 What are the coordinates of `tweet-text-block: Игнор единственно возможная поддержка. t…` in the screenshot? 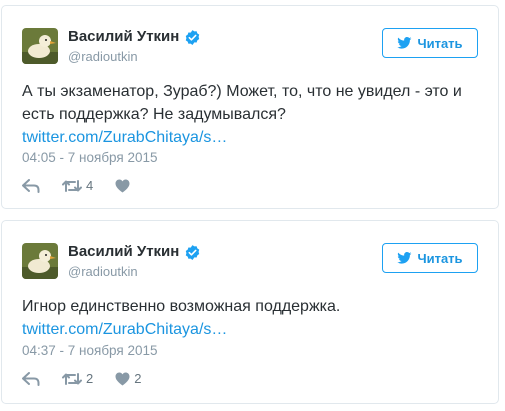 It's located at (252, 318).